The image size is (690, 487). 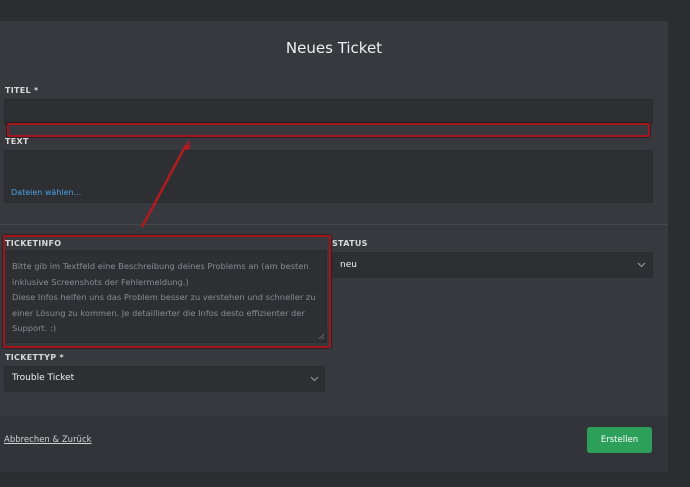 I want to click on annotation-arrow, so click(x=165, y=183).